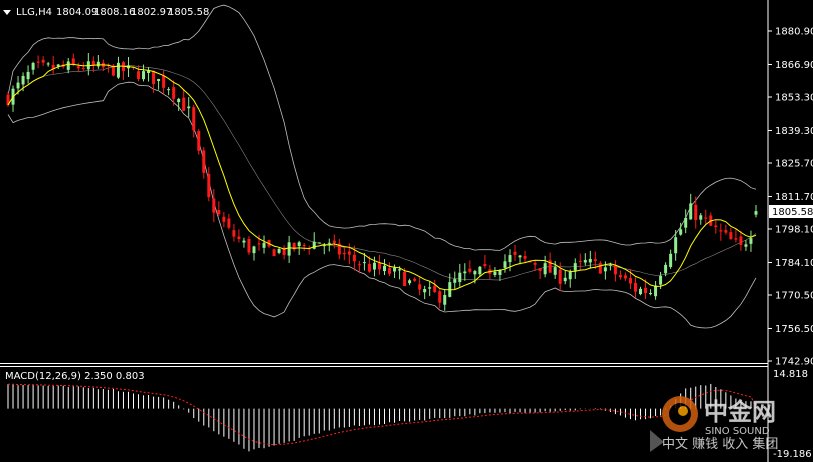 The height and width of the screenshot is (462, 813). I want to click on macd-tick-top: 14.818, so click(790, 374).